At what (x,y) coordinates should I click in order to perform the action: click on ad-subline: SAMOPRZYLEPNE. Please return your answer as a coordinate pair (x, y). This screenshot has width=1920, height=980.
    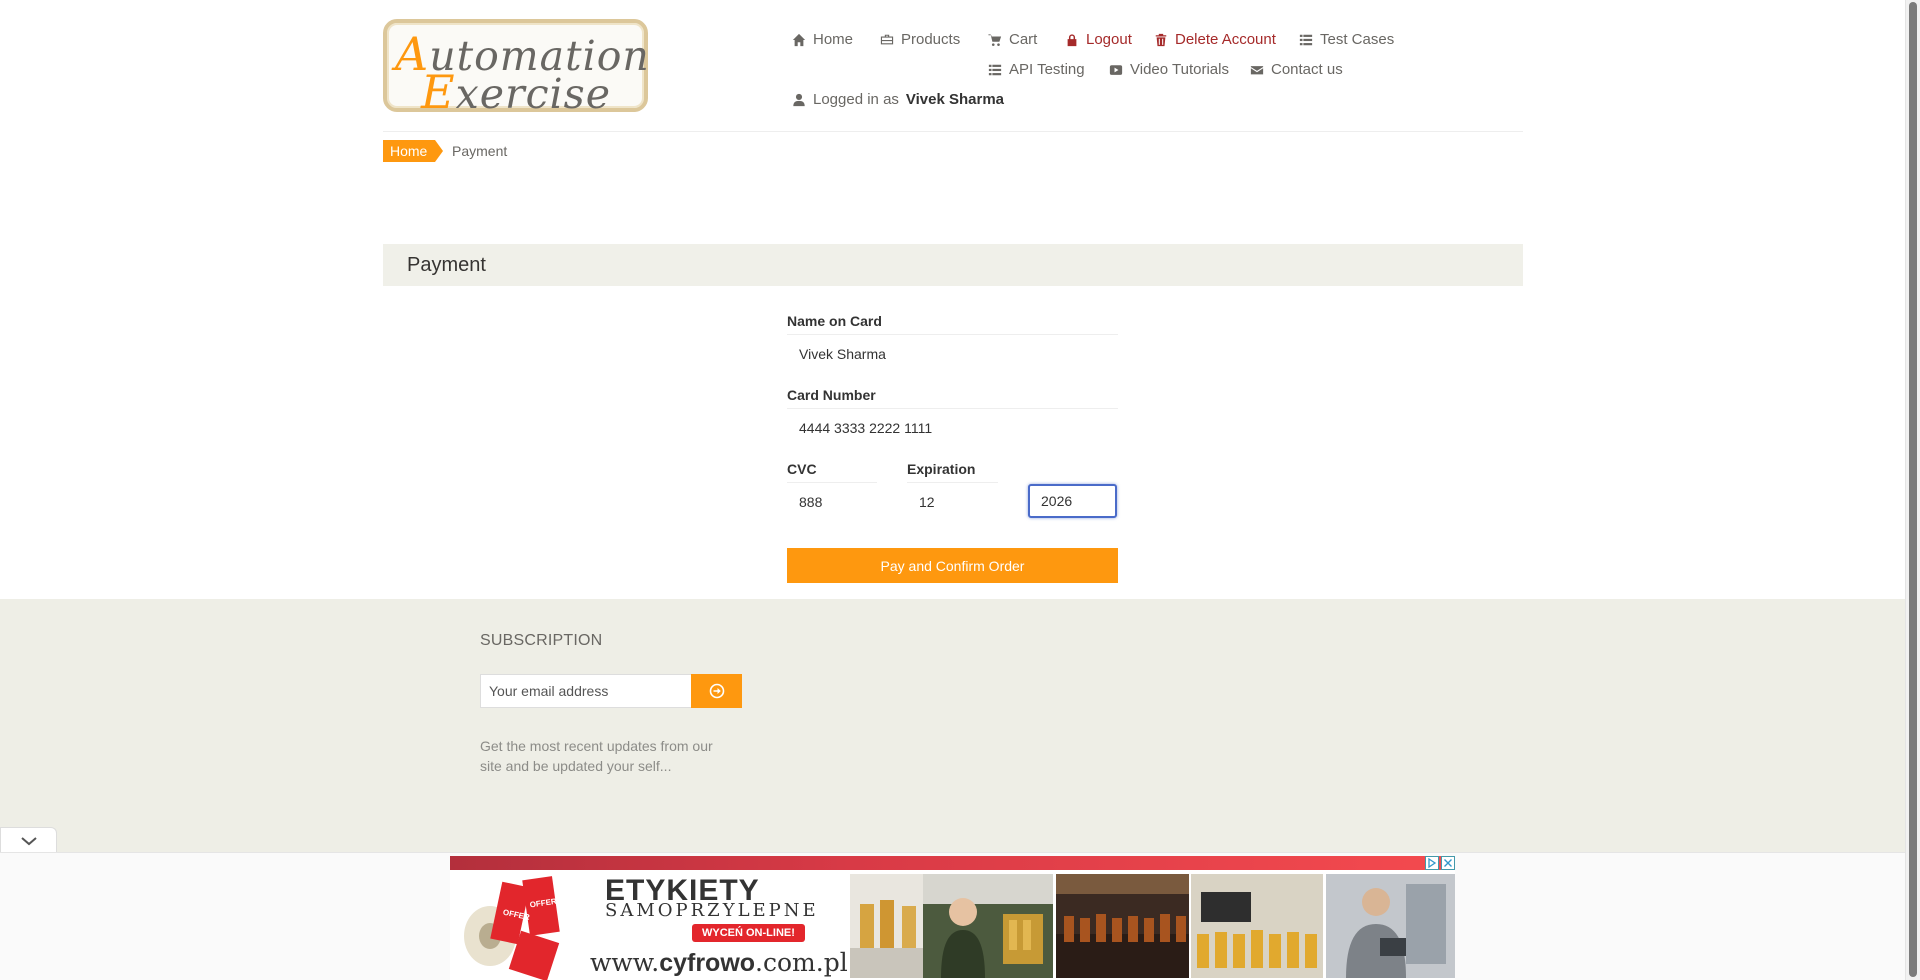
    Looking at the image, I should click on (712, 910).